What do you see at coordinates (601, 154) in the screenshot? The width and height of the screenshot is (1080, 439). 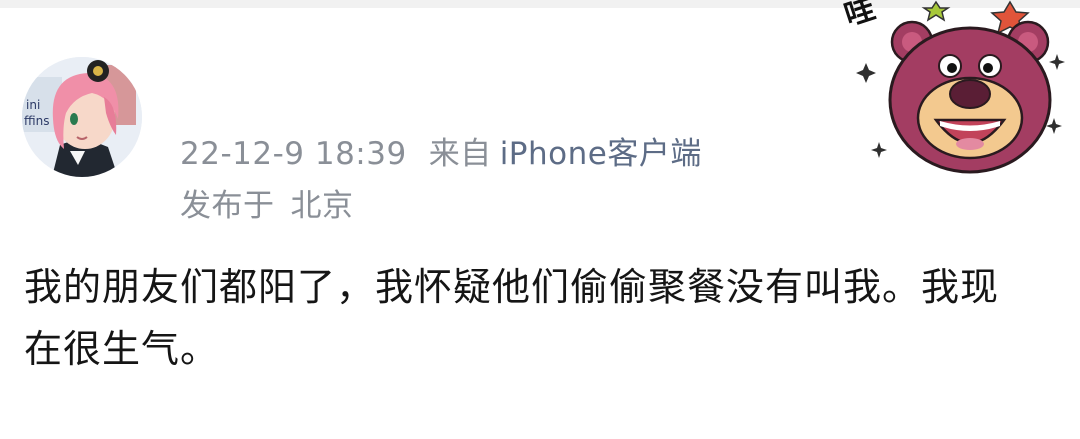 I see `source-client-link: iPhone客户端` at bounding box center [601, 154].